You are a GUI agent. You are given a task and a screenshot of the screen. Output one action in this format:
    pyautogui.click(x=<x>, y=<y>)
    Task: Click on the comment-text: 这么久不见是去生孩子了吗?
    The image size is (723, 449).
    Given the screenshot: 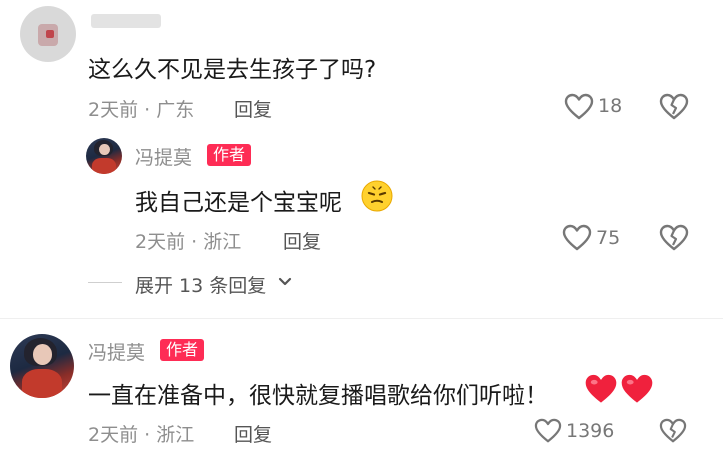 What is the action you would take?
    pyautogui.click(x=232, y=70)
    